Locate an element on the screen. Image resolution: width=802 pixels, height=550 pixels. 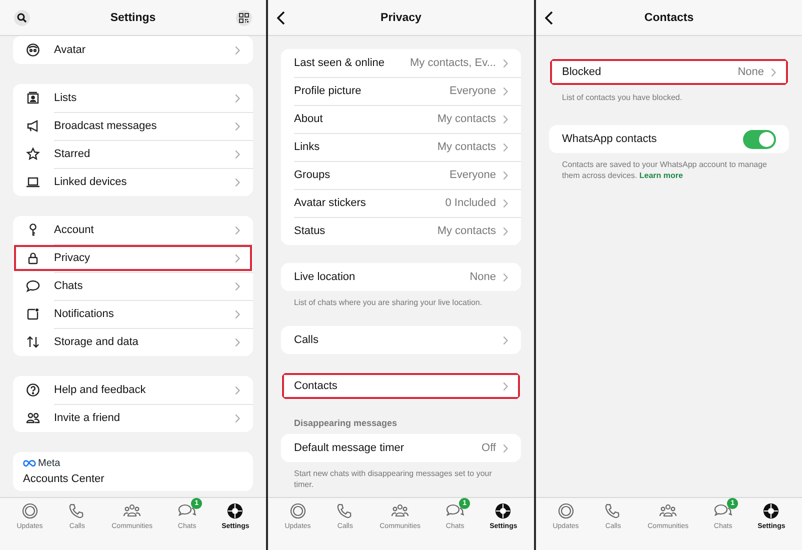
laptop-icon is located at coordinates (33, 182).